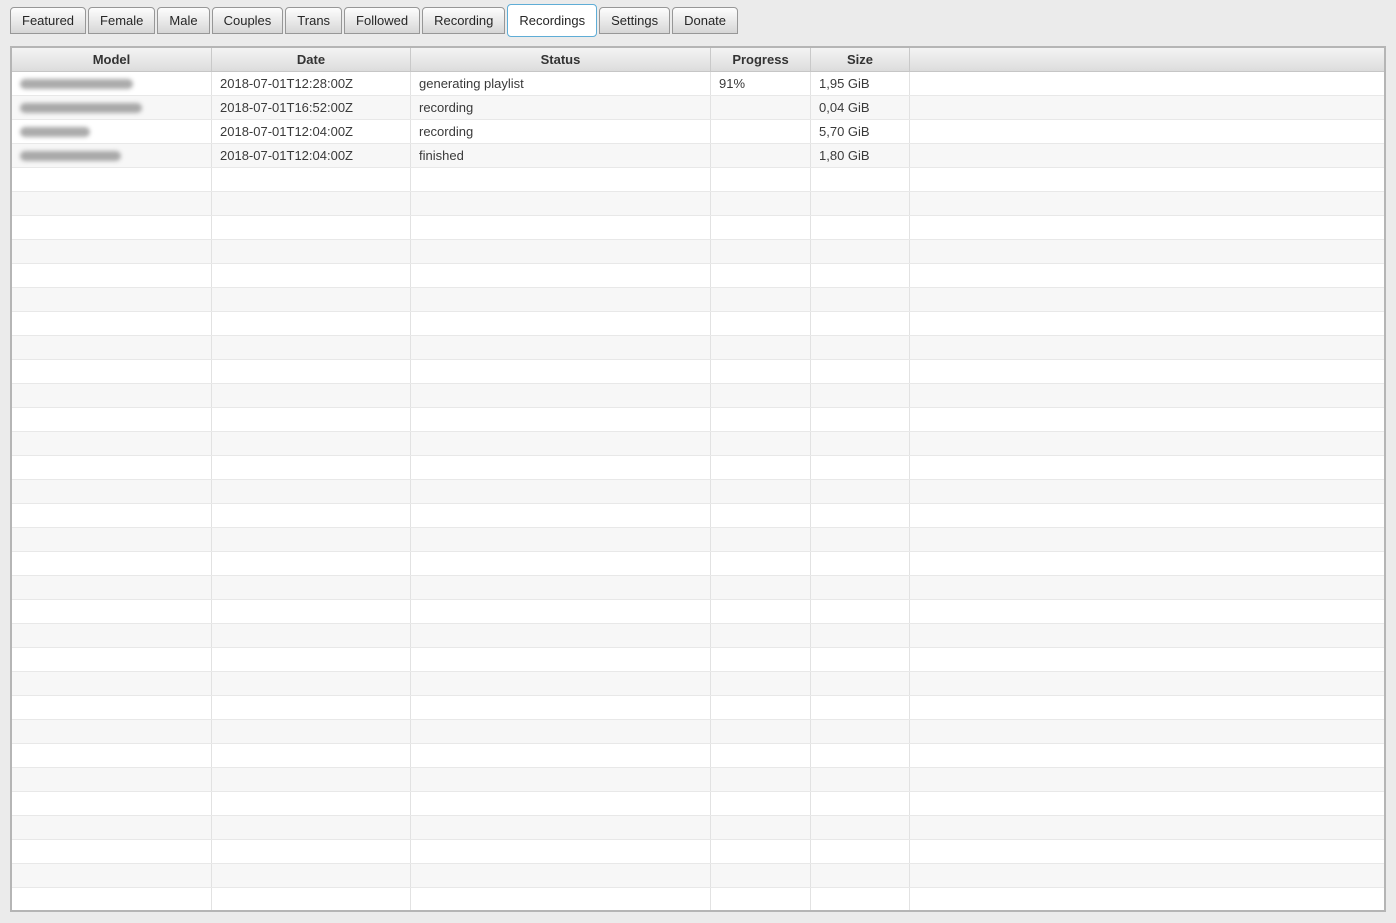 This screenshot has width=1396, height=923. Describe the element at coordinates (698, 132) in the screenshot. I see `table-row: 2018-07-01T12:04:00Z recording 5,70 GiB` at that location.